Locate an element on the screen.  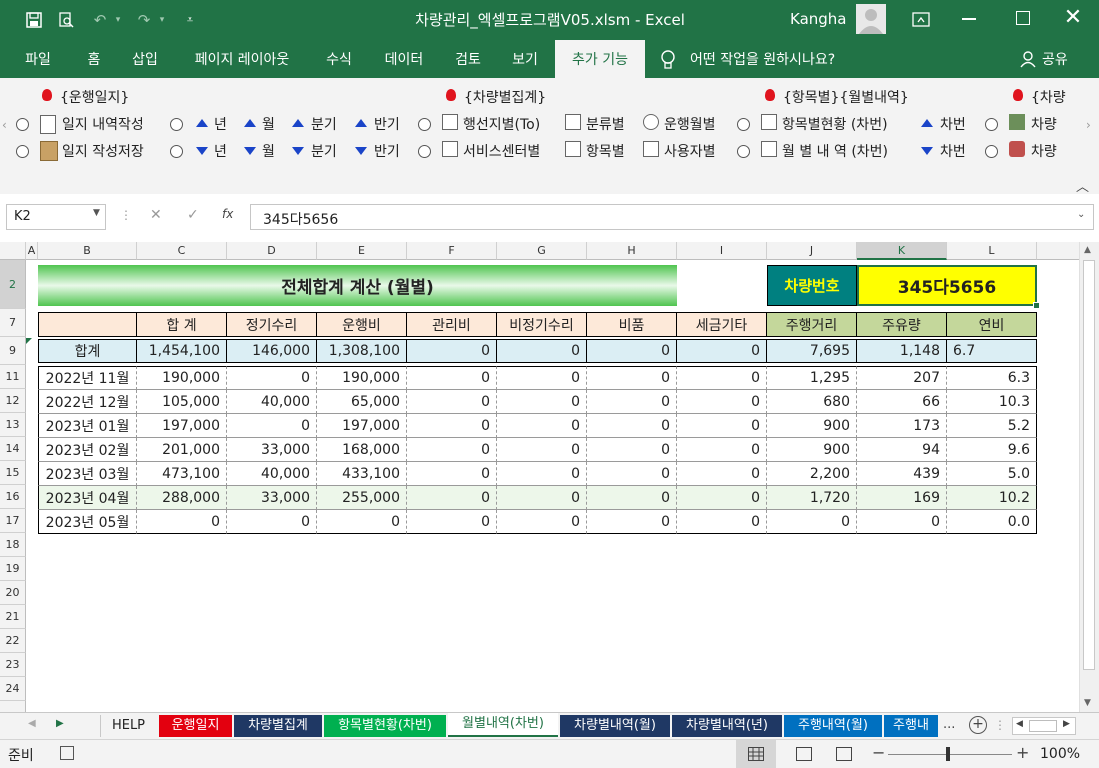
tab-scroll-right-icon: ▶ is located at coordinates (60, 723).